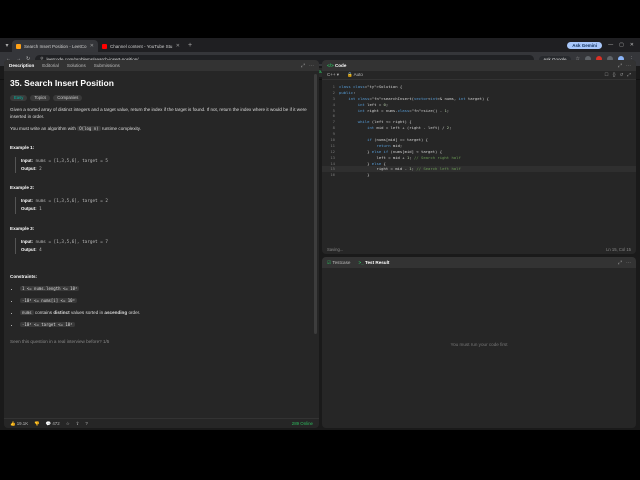  What do you see at coordinates (78, 424) in the screenshot?
I see `share-icon: ⇪` at bounding box center [78, 424].